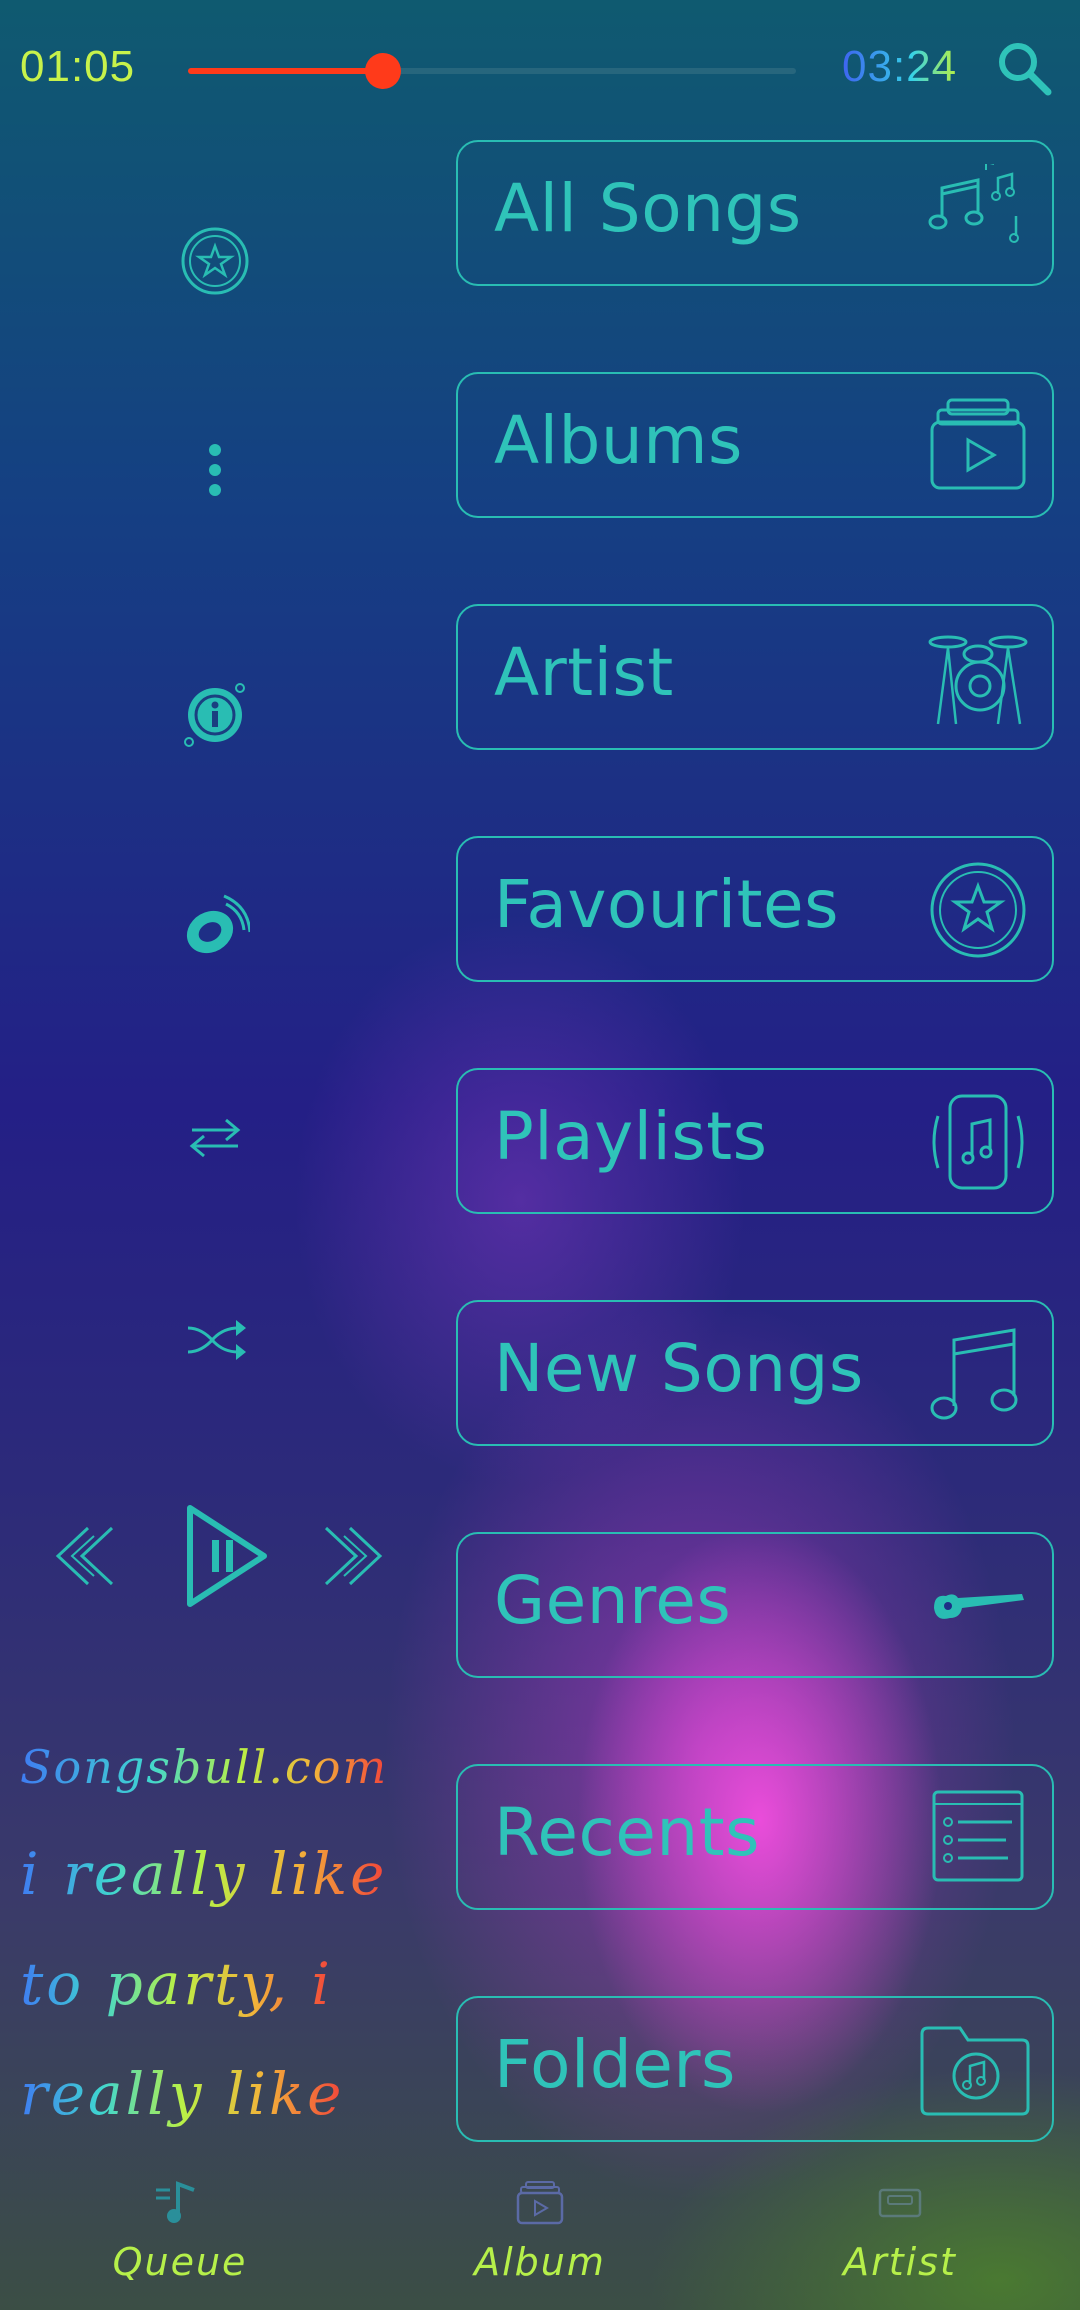 The image size is (1080, 2310). I want to click on lyrics-source: Songsbull.com, so click(204, 1767).